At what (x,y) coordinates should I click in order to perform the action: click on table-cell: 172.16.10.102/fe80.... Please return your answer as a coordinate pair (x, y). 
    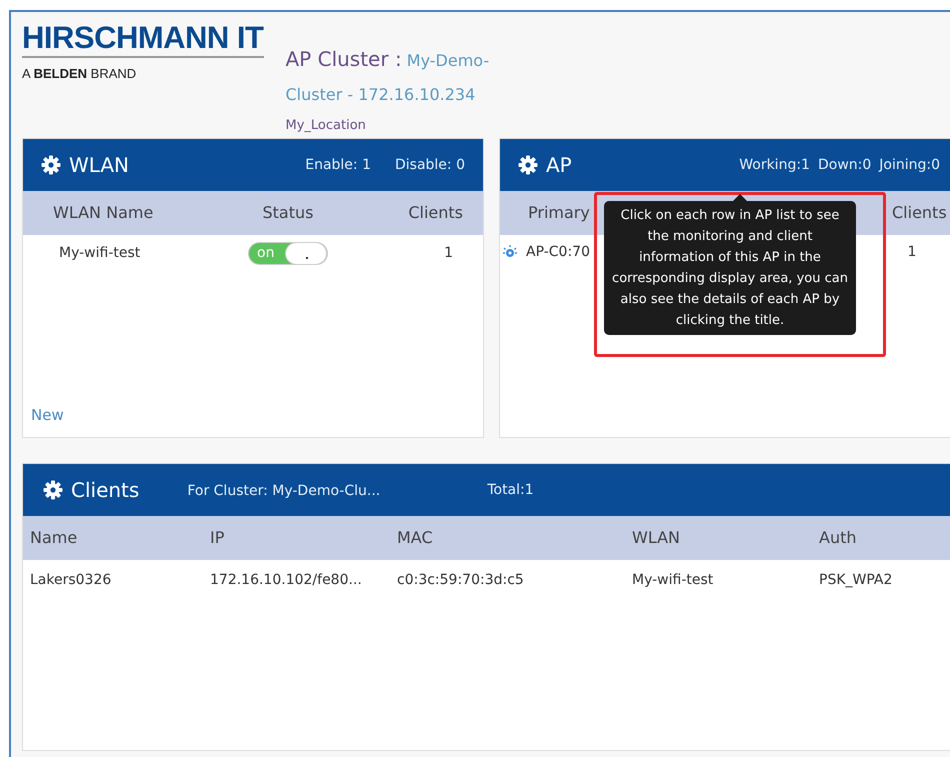
    Looking at the image, I should click on (286, 580).